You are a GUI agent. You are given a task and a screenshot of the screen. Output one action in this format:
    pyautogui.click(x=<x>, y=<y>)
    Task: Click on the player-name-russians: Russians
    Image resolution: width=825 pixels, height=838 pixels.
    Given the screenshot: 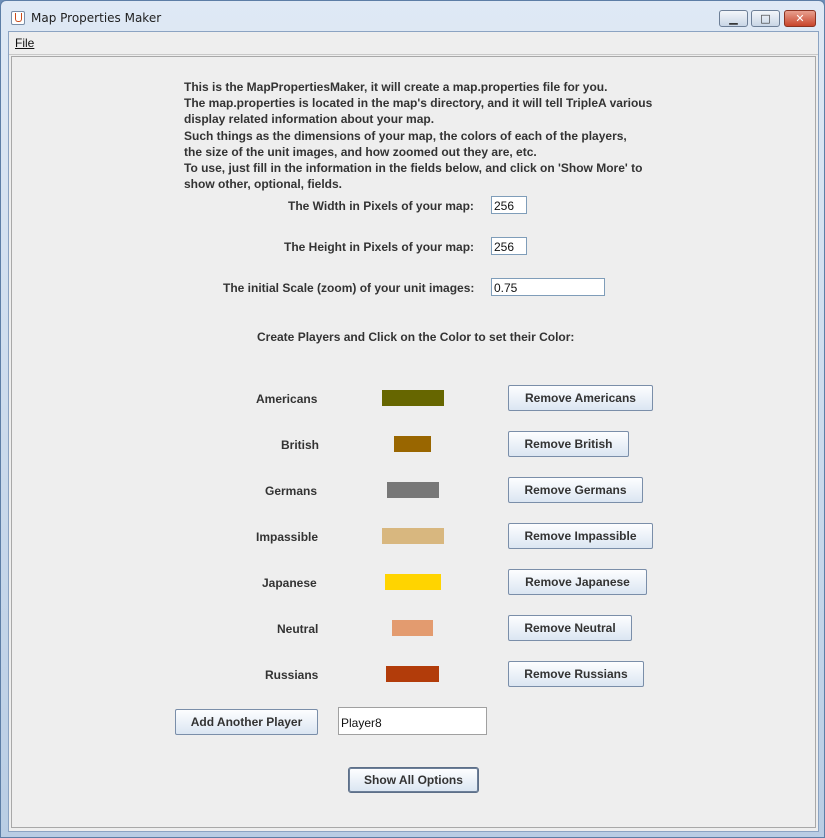 What is the action you would take?
    pyautogui.click(x=292, y=675)
    